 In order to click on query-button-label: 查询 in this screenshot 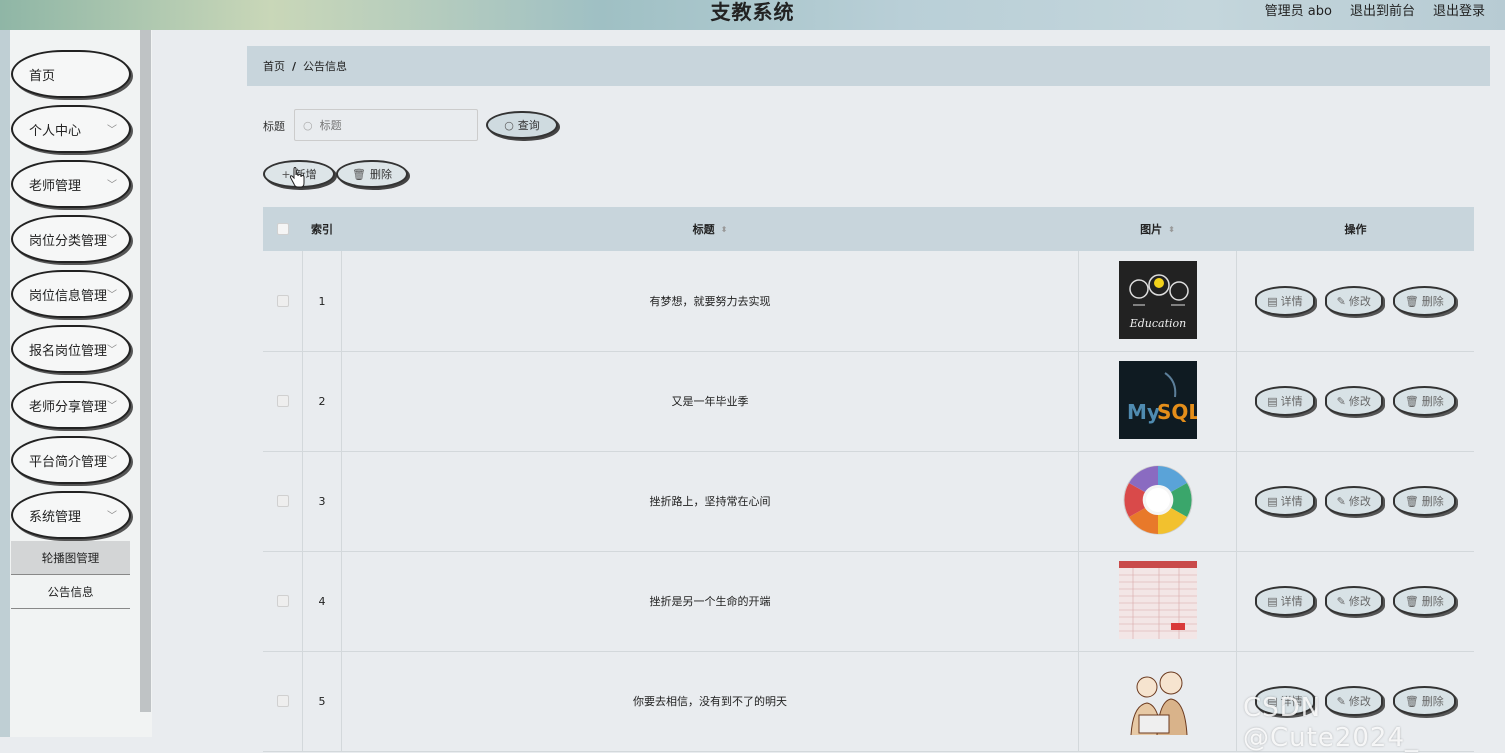, I will do `click(528, 125)`.